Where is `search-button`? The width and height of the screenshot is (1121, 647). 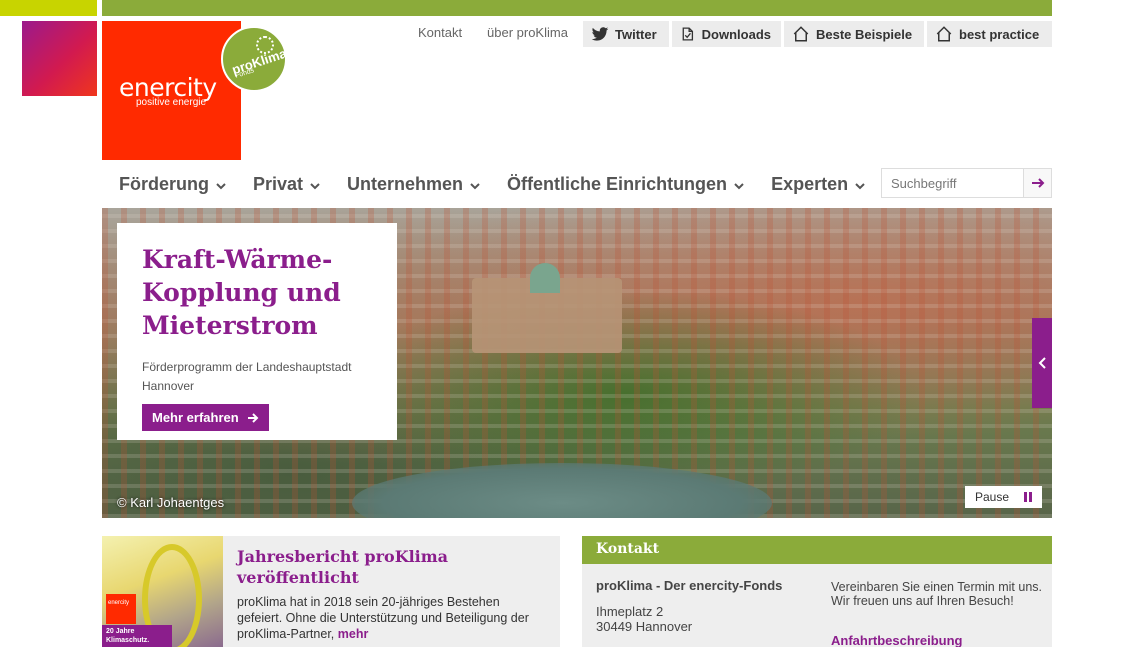 search-button is located at coordinates (1037, 183).